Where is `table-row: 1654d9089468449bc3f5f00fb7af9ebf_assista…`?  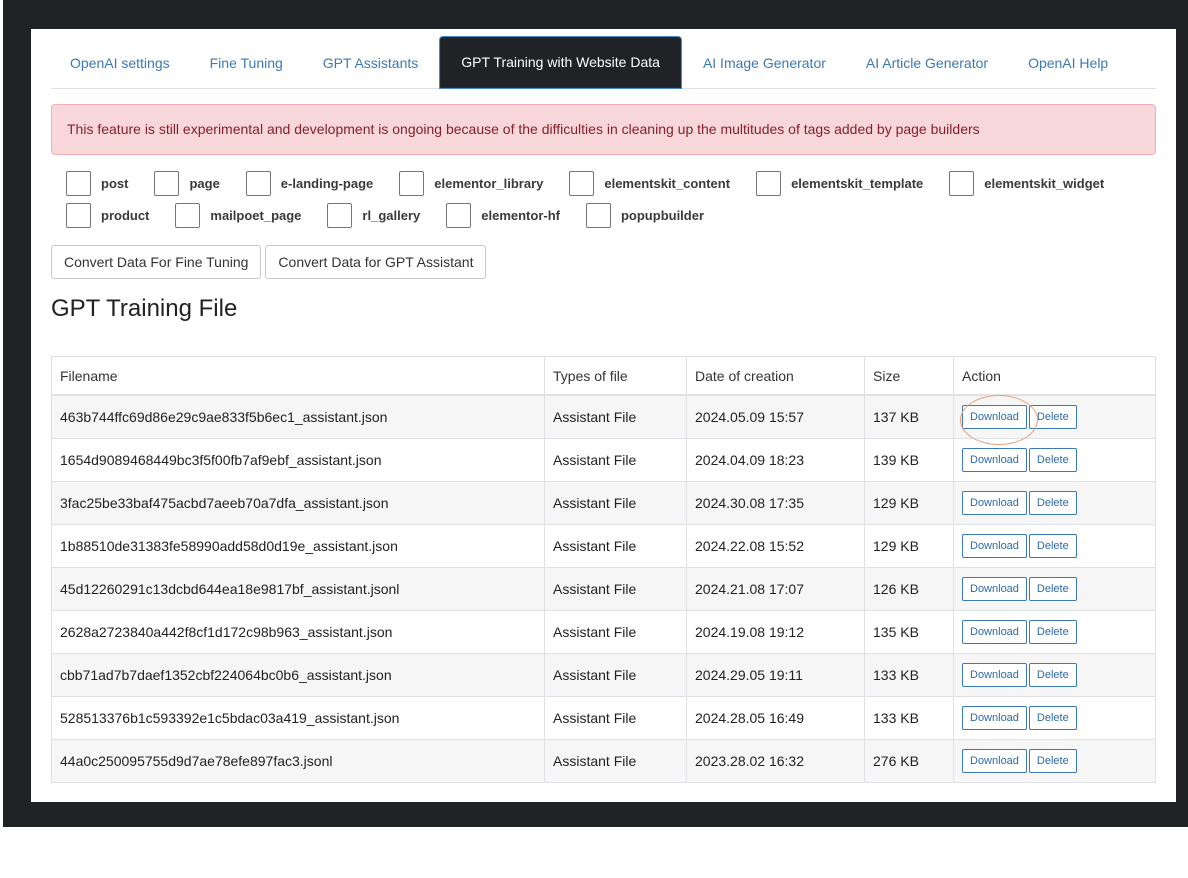 table-row: 1654d9089468449bc3f5f00fb7af9ebf_assista… is located at coordinates (603, 460).